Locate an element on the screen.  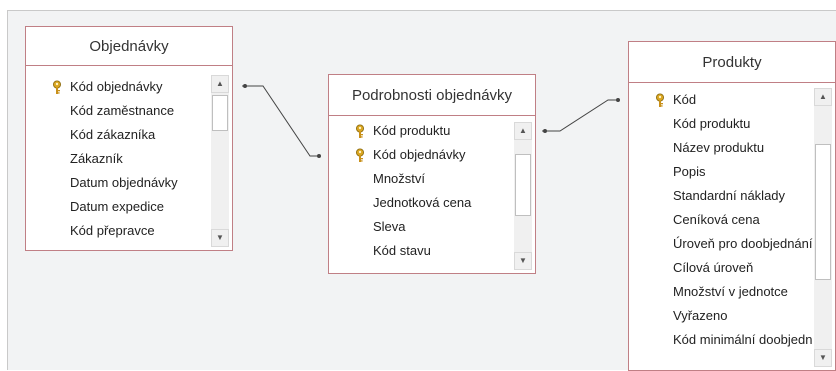
table-title: Objednávky is located at coordinates (129, 46).